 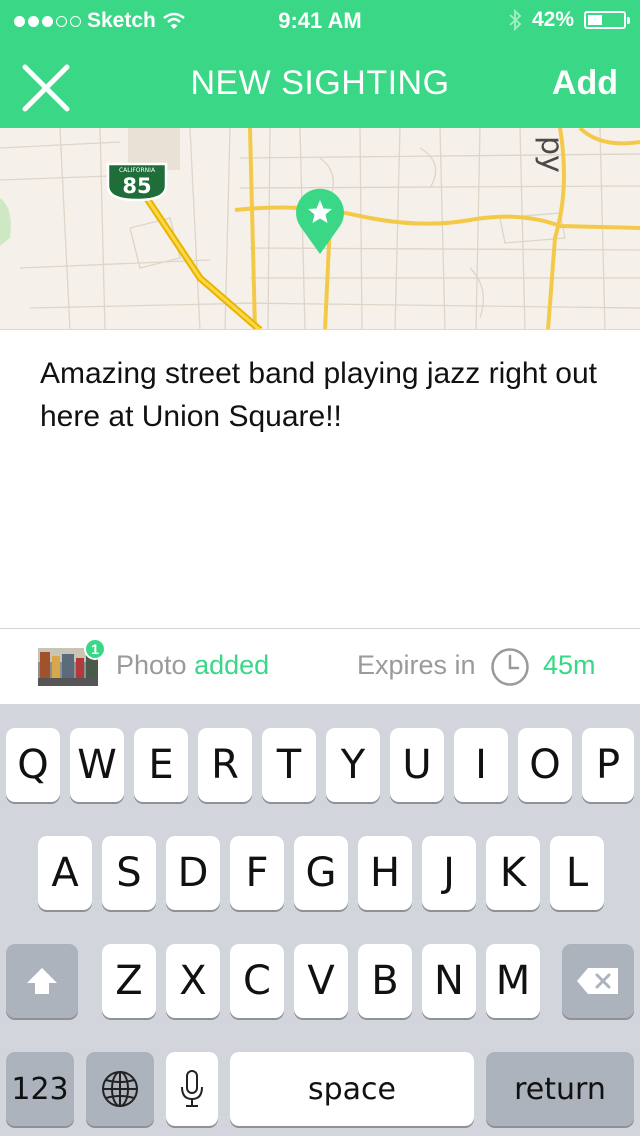 What do you see at coordinates (151, 665) in the screenshot?
I see `photo-label: Photo` at bounding box center [151, 665].